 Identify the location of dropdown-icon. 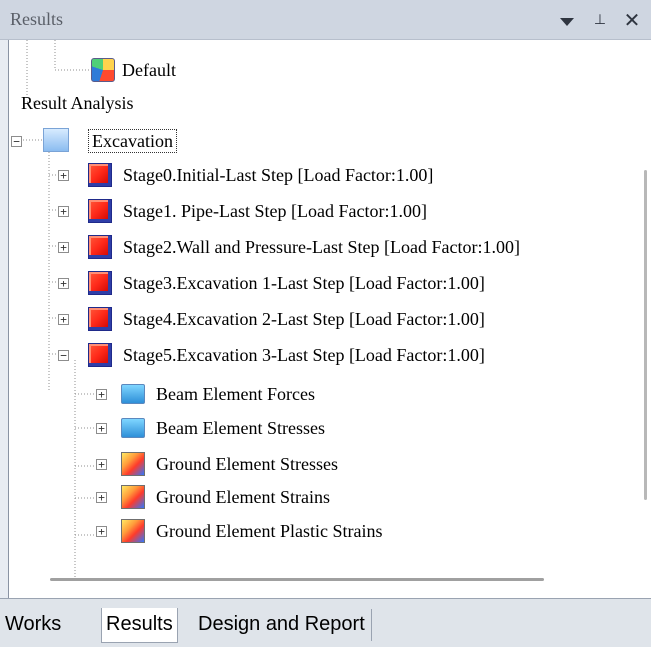
(567, 20).